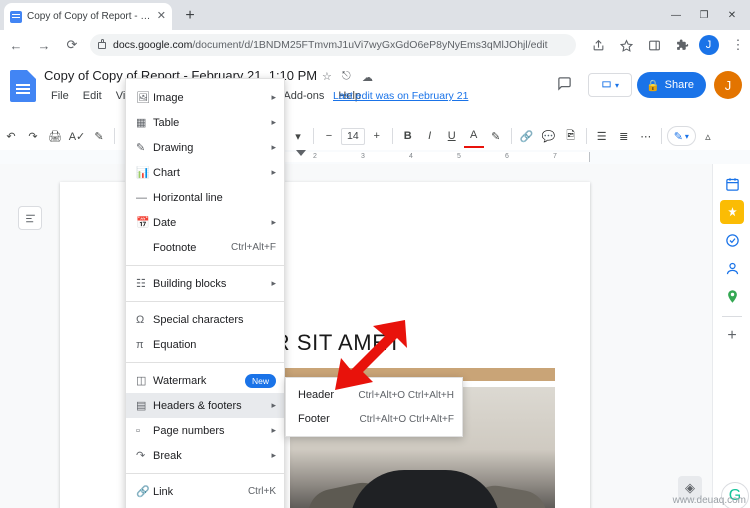 The height and width of the screenshot is (508, 750). I want to click on tasks-icon, so click(732, 240).